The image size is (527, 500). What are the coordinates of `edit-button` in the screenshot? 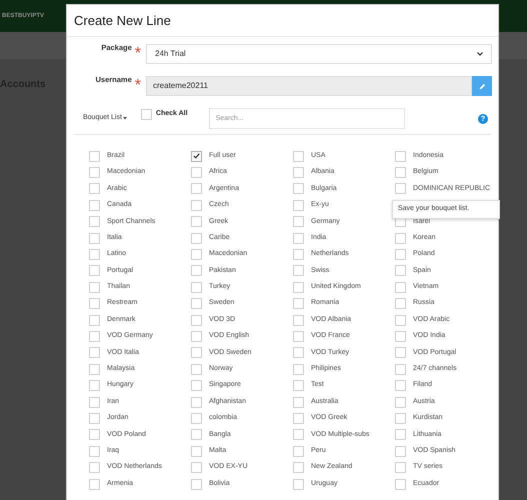 It's located at (482, 86).